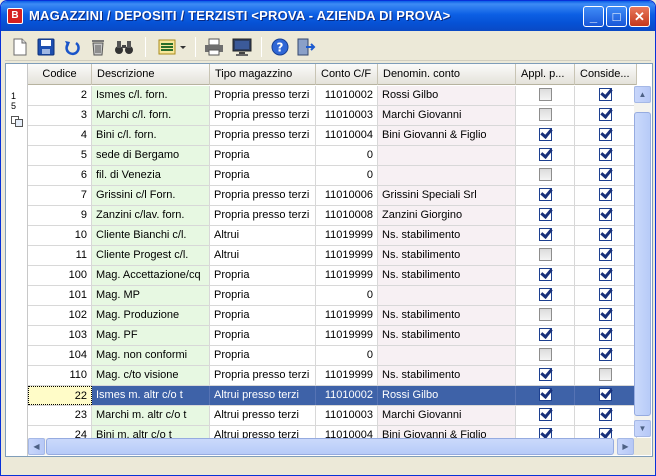  Describe the element at coordinates (151, 95) in the screenshot. I see `cell-descrizione: Ismes c/l. forn.` at that location.